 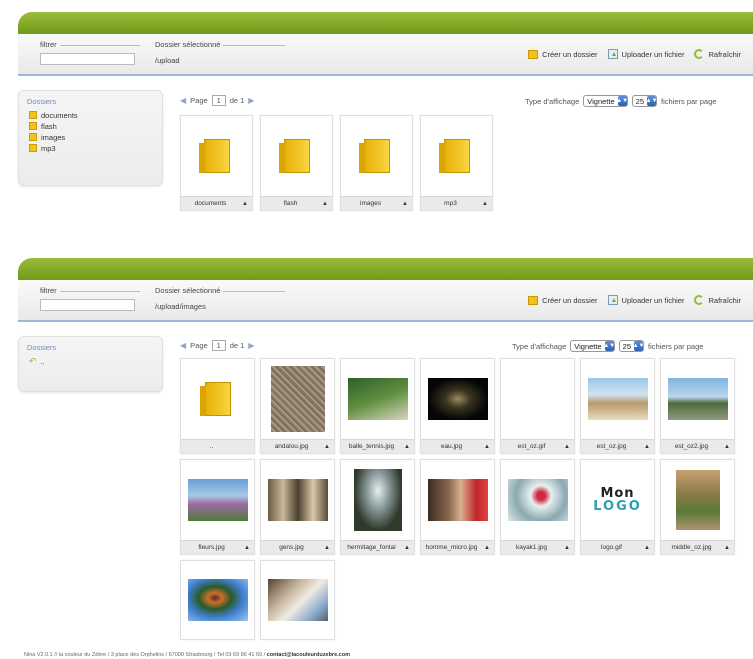 I want to click on file-card: Mon LOGO logo.gif ▲, so click(x=617, y=507).